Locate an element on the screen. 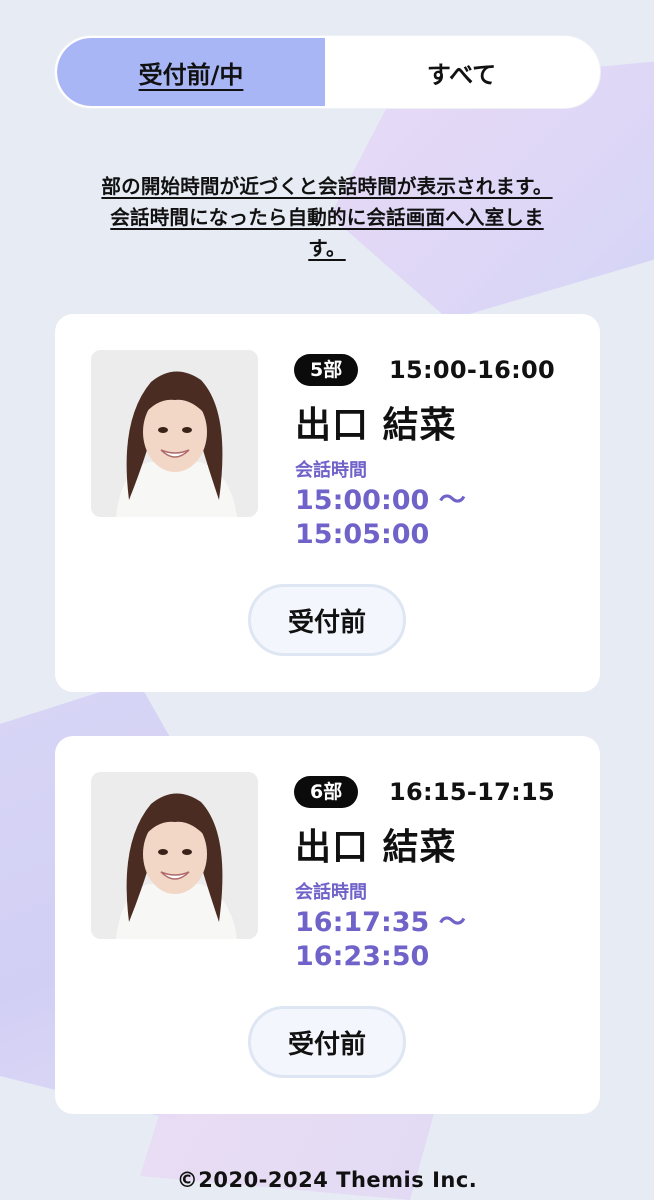 This screenshot has width=654, height=1200. talk-time-start: 15:00:00 〜 is located at coordinates (380, 500).